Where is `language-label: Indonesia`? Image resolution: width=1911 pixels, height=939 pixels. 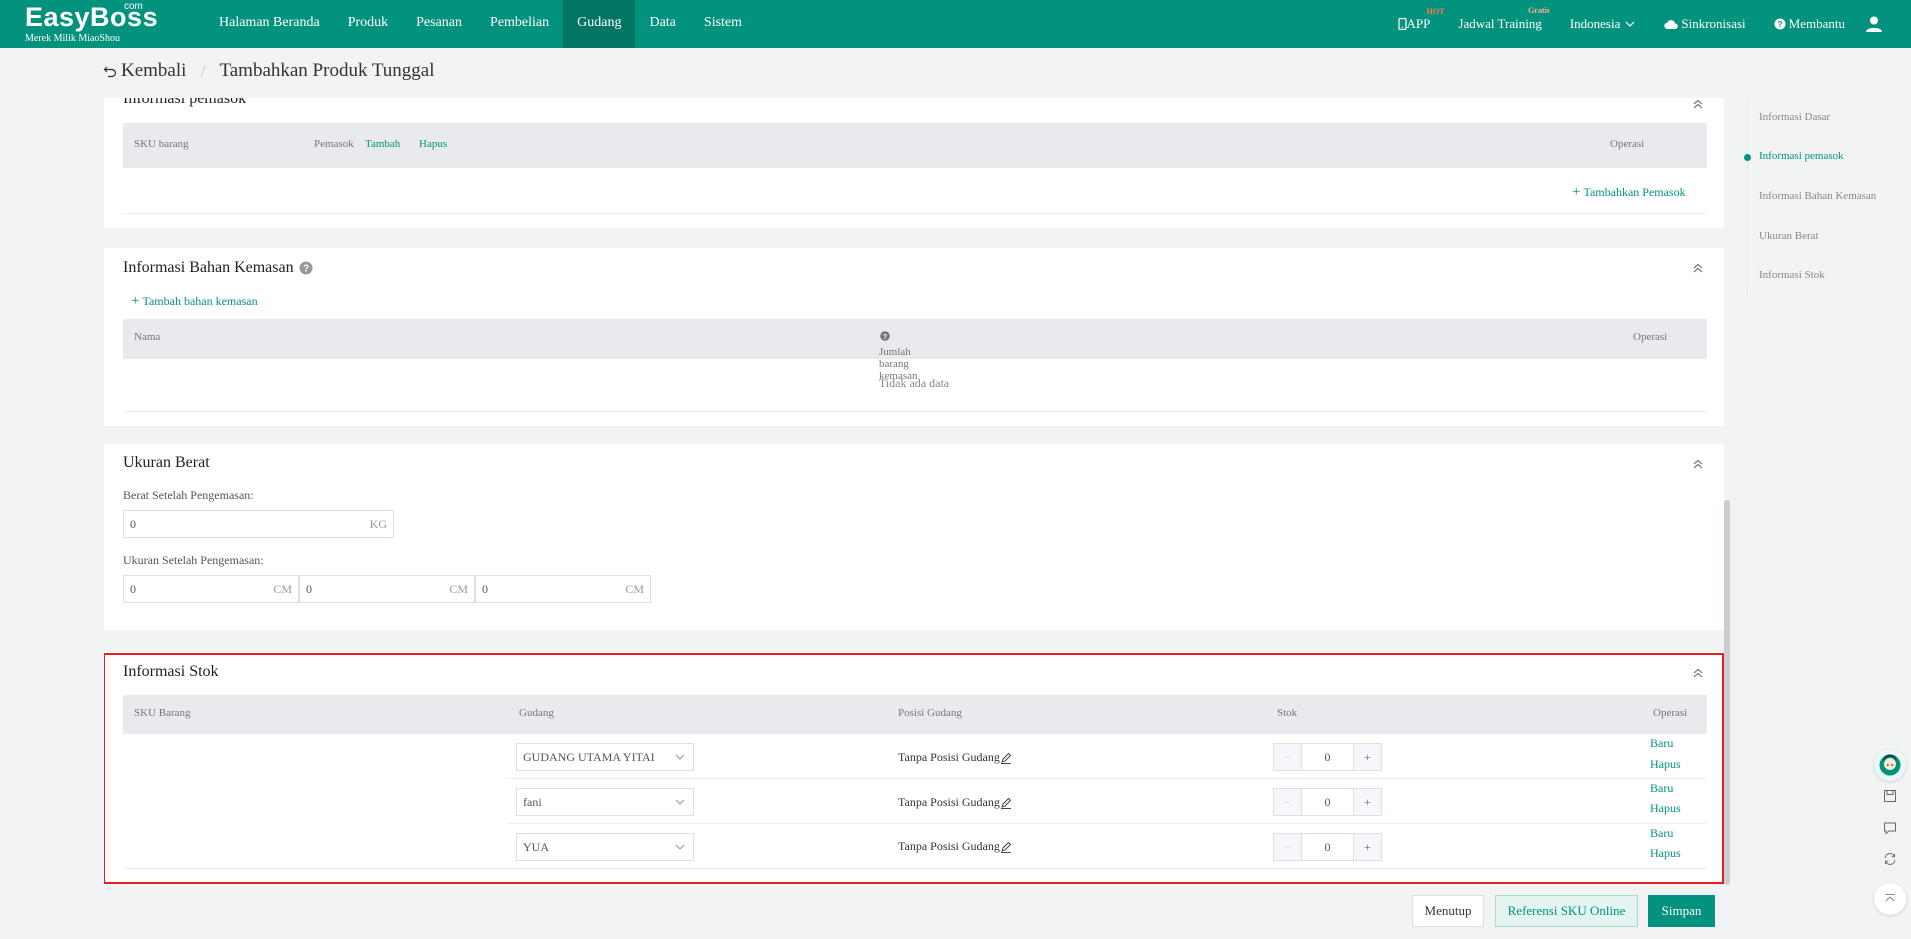 language-label: Indonesia is located at coordinates (1595, 23).